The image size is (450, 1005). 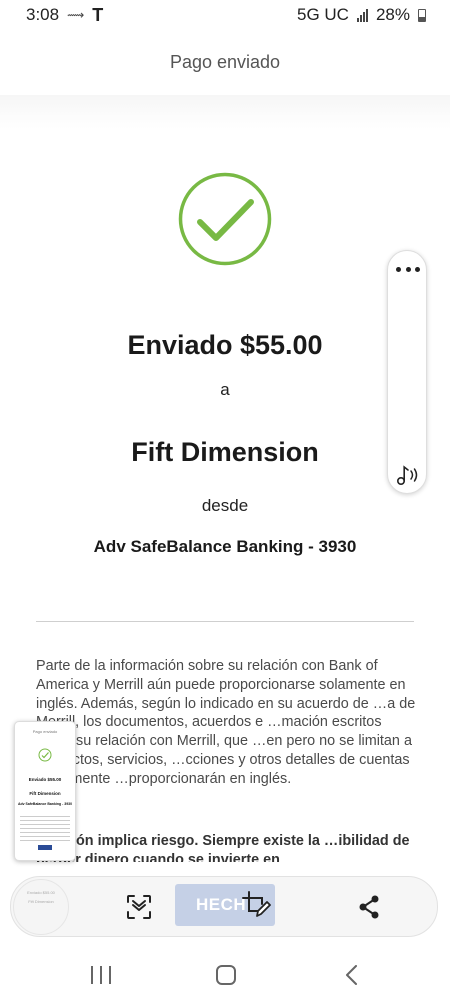 What do you see at coordinates (225, 345) in the screenshot?
I see `sent-amount: Enviado $55.00` at bounding box center [225, 345].